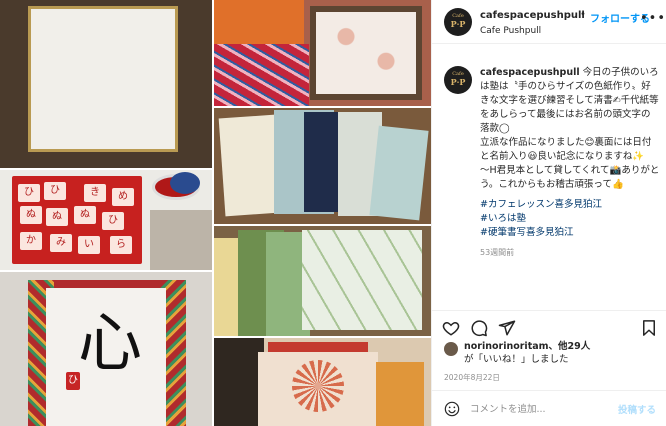  I want to click on shikishi-board, so click(103, 79).